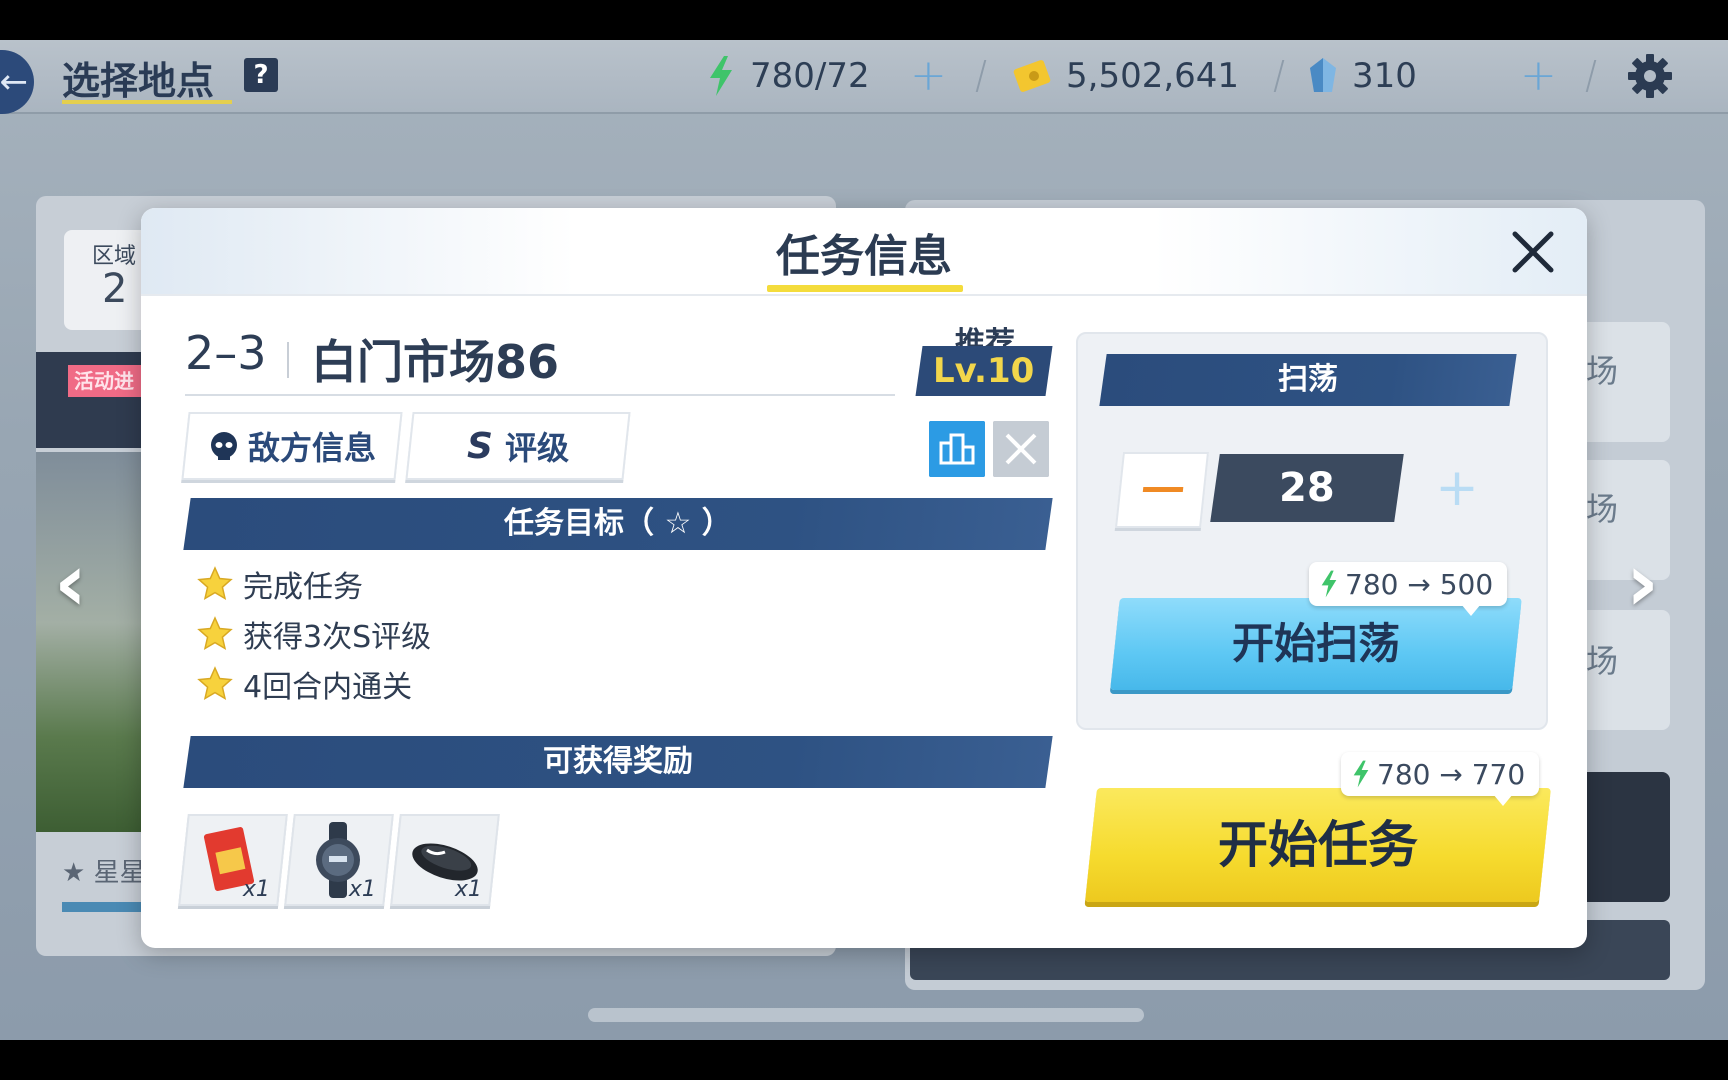 Image resolution: width=1728 pixels, height=1080 pixels. I want to click on mission-goal-header: 任务目标（ ☆ ）, so click(618, 524).